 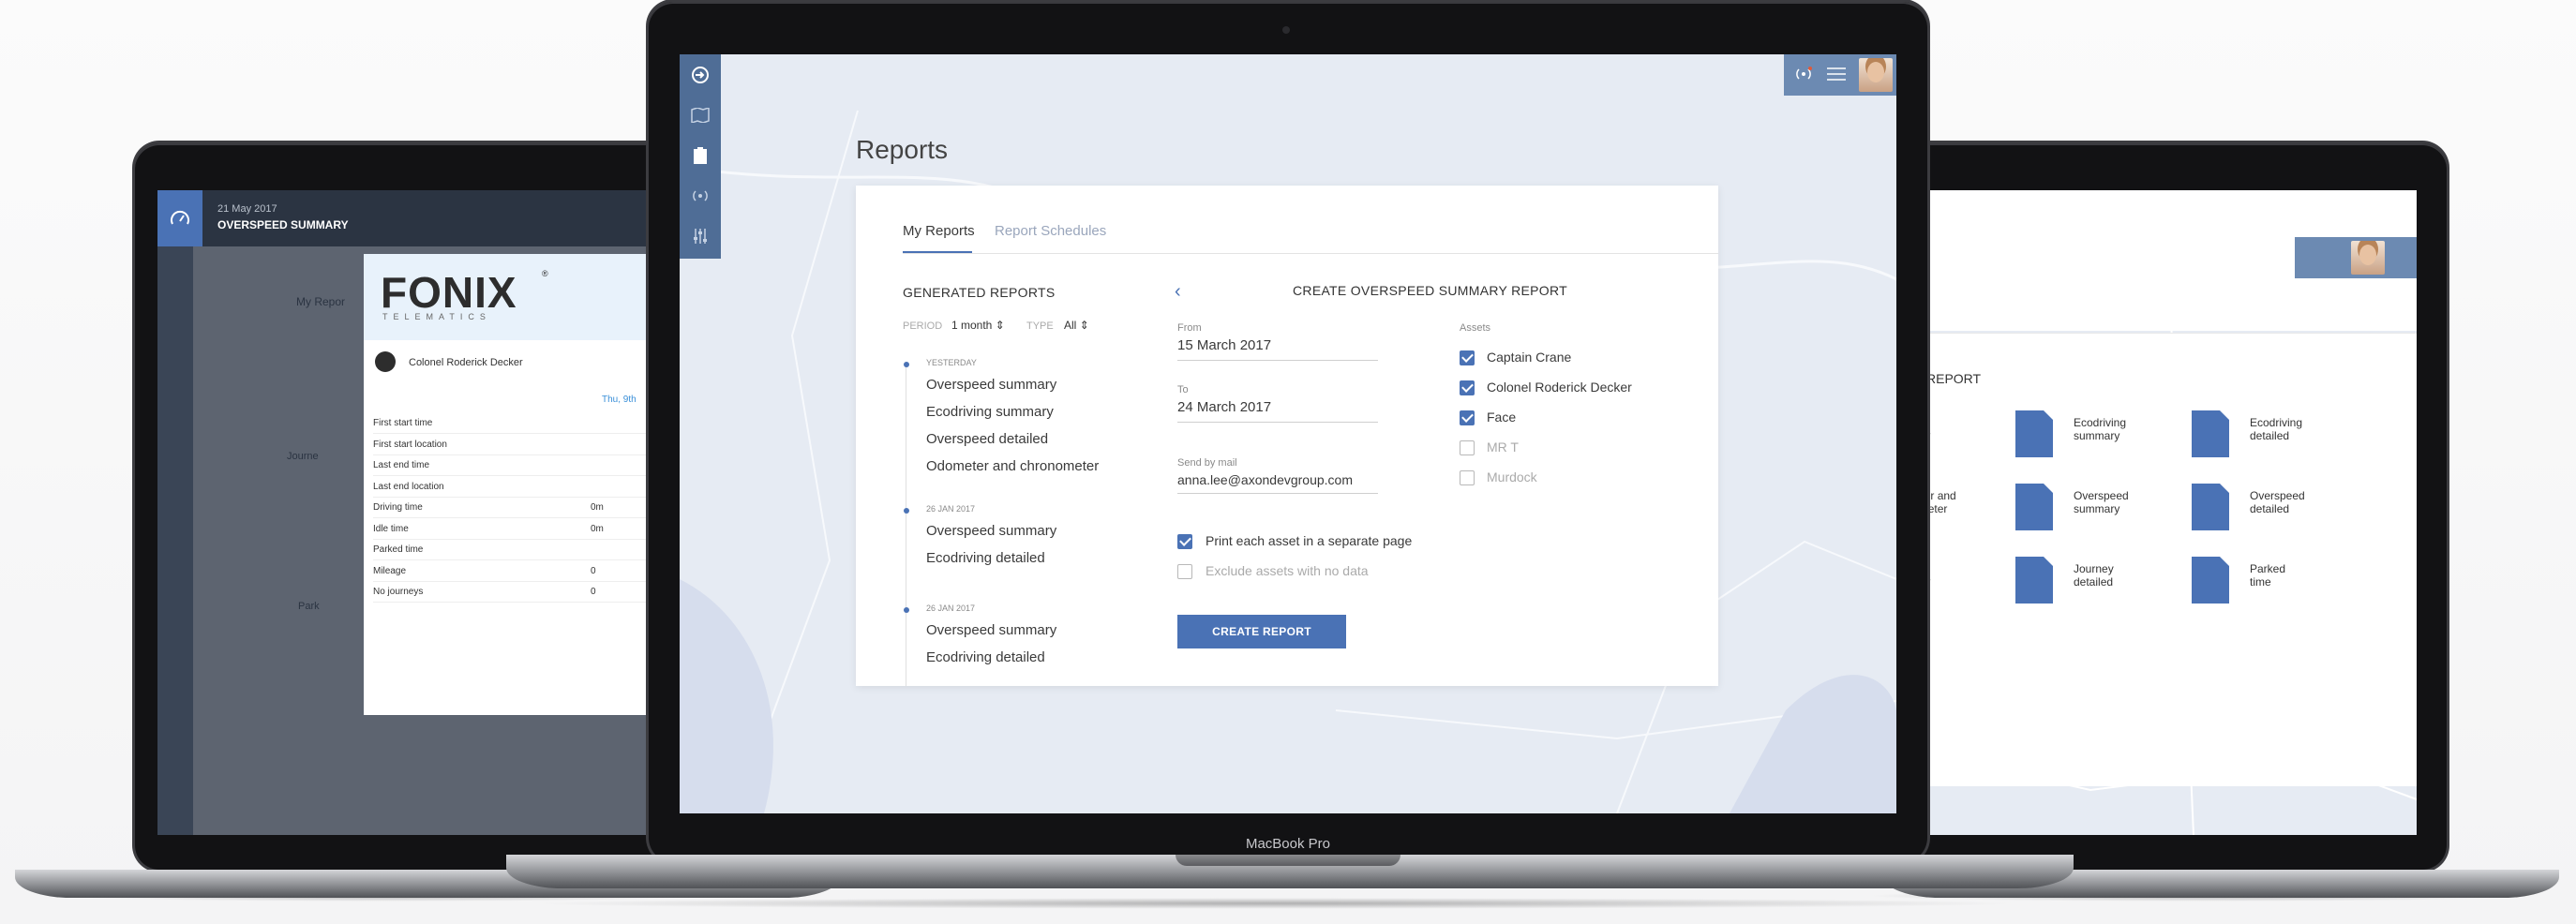 I want to click on tab-report-schedules: Report Schedules, so click(x=1050, y=231).